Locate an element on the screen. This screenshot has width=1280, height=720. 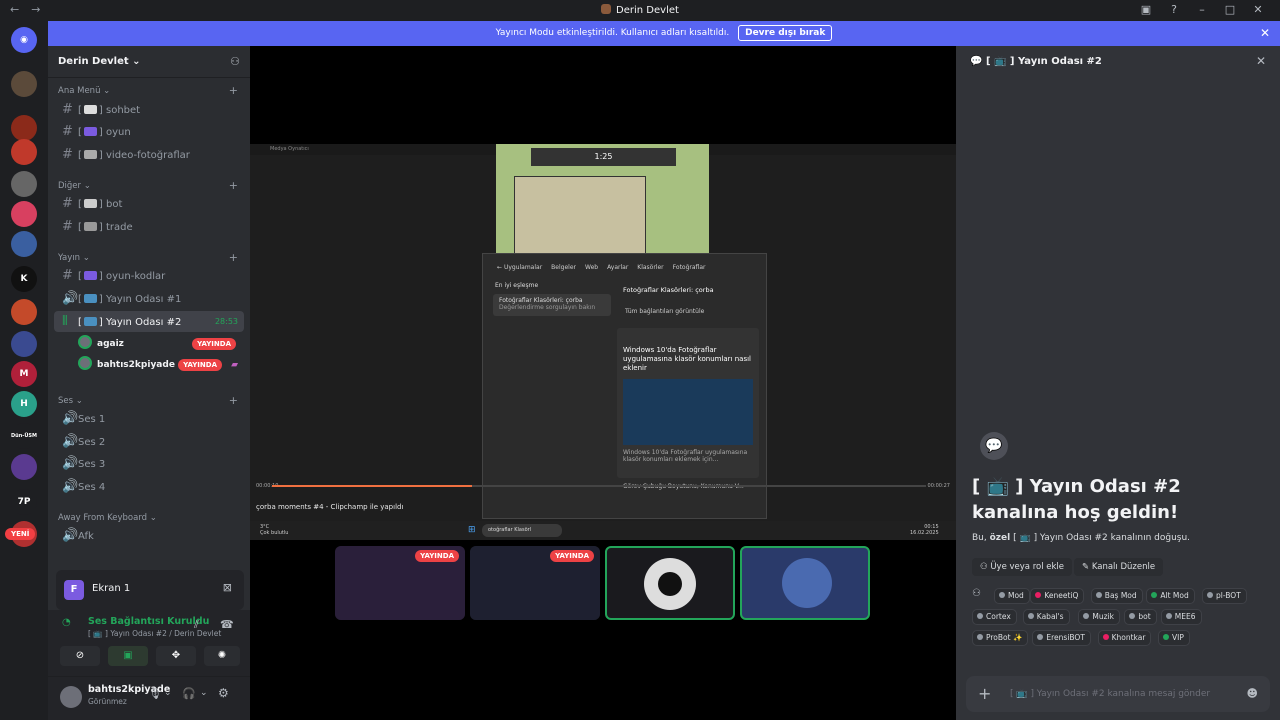
edit-channel-button: ✎ Kanalı Düzenle is located at coordinates (1119, 567).